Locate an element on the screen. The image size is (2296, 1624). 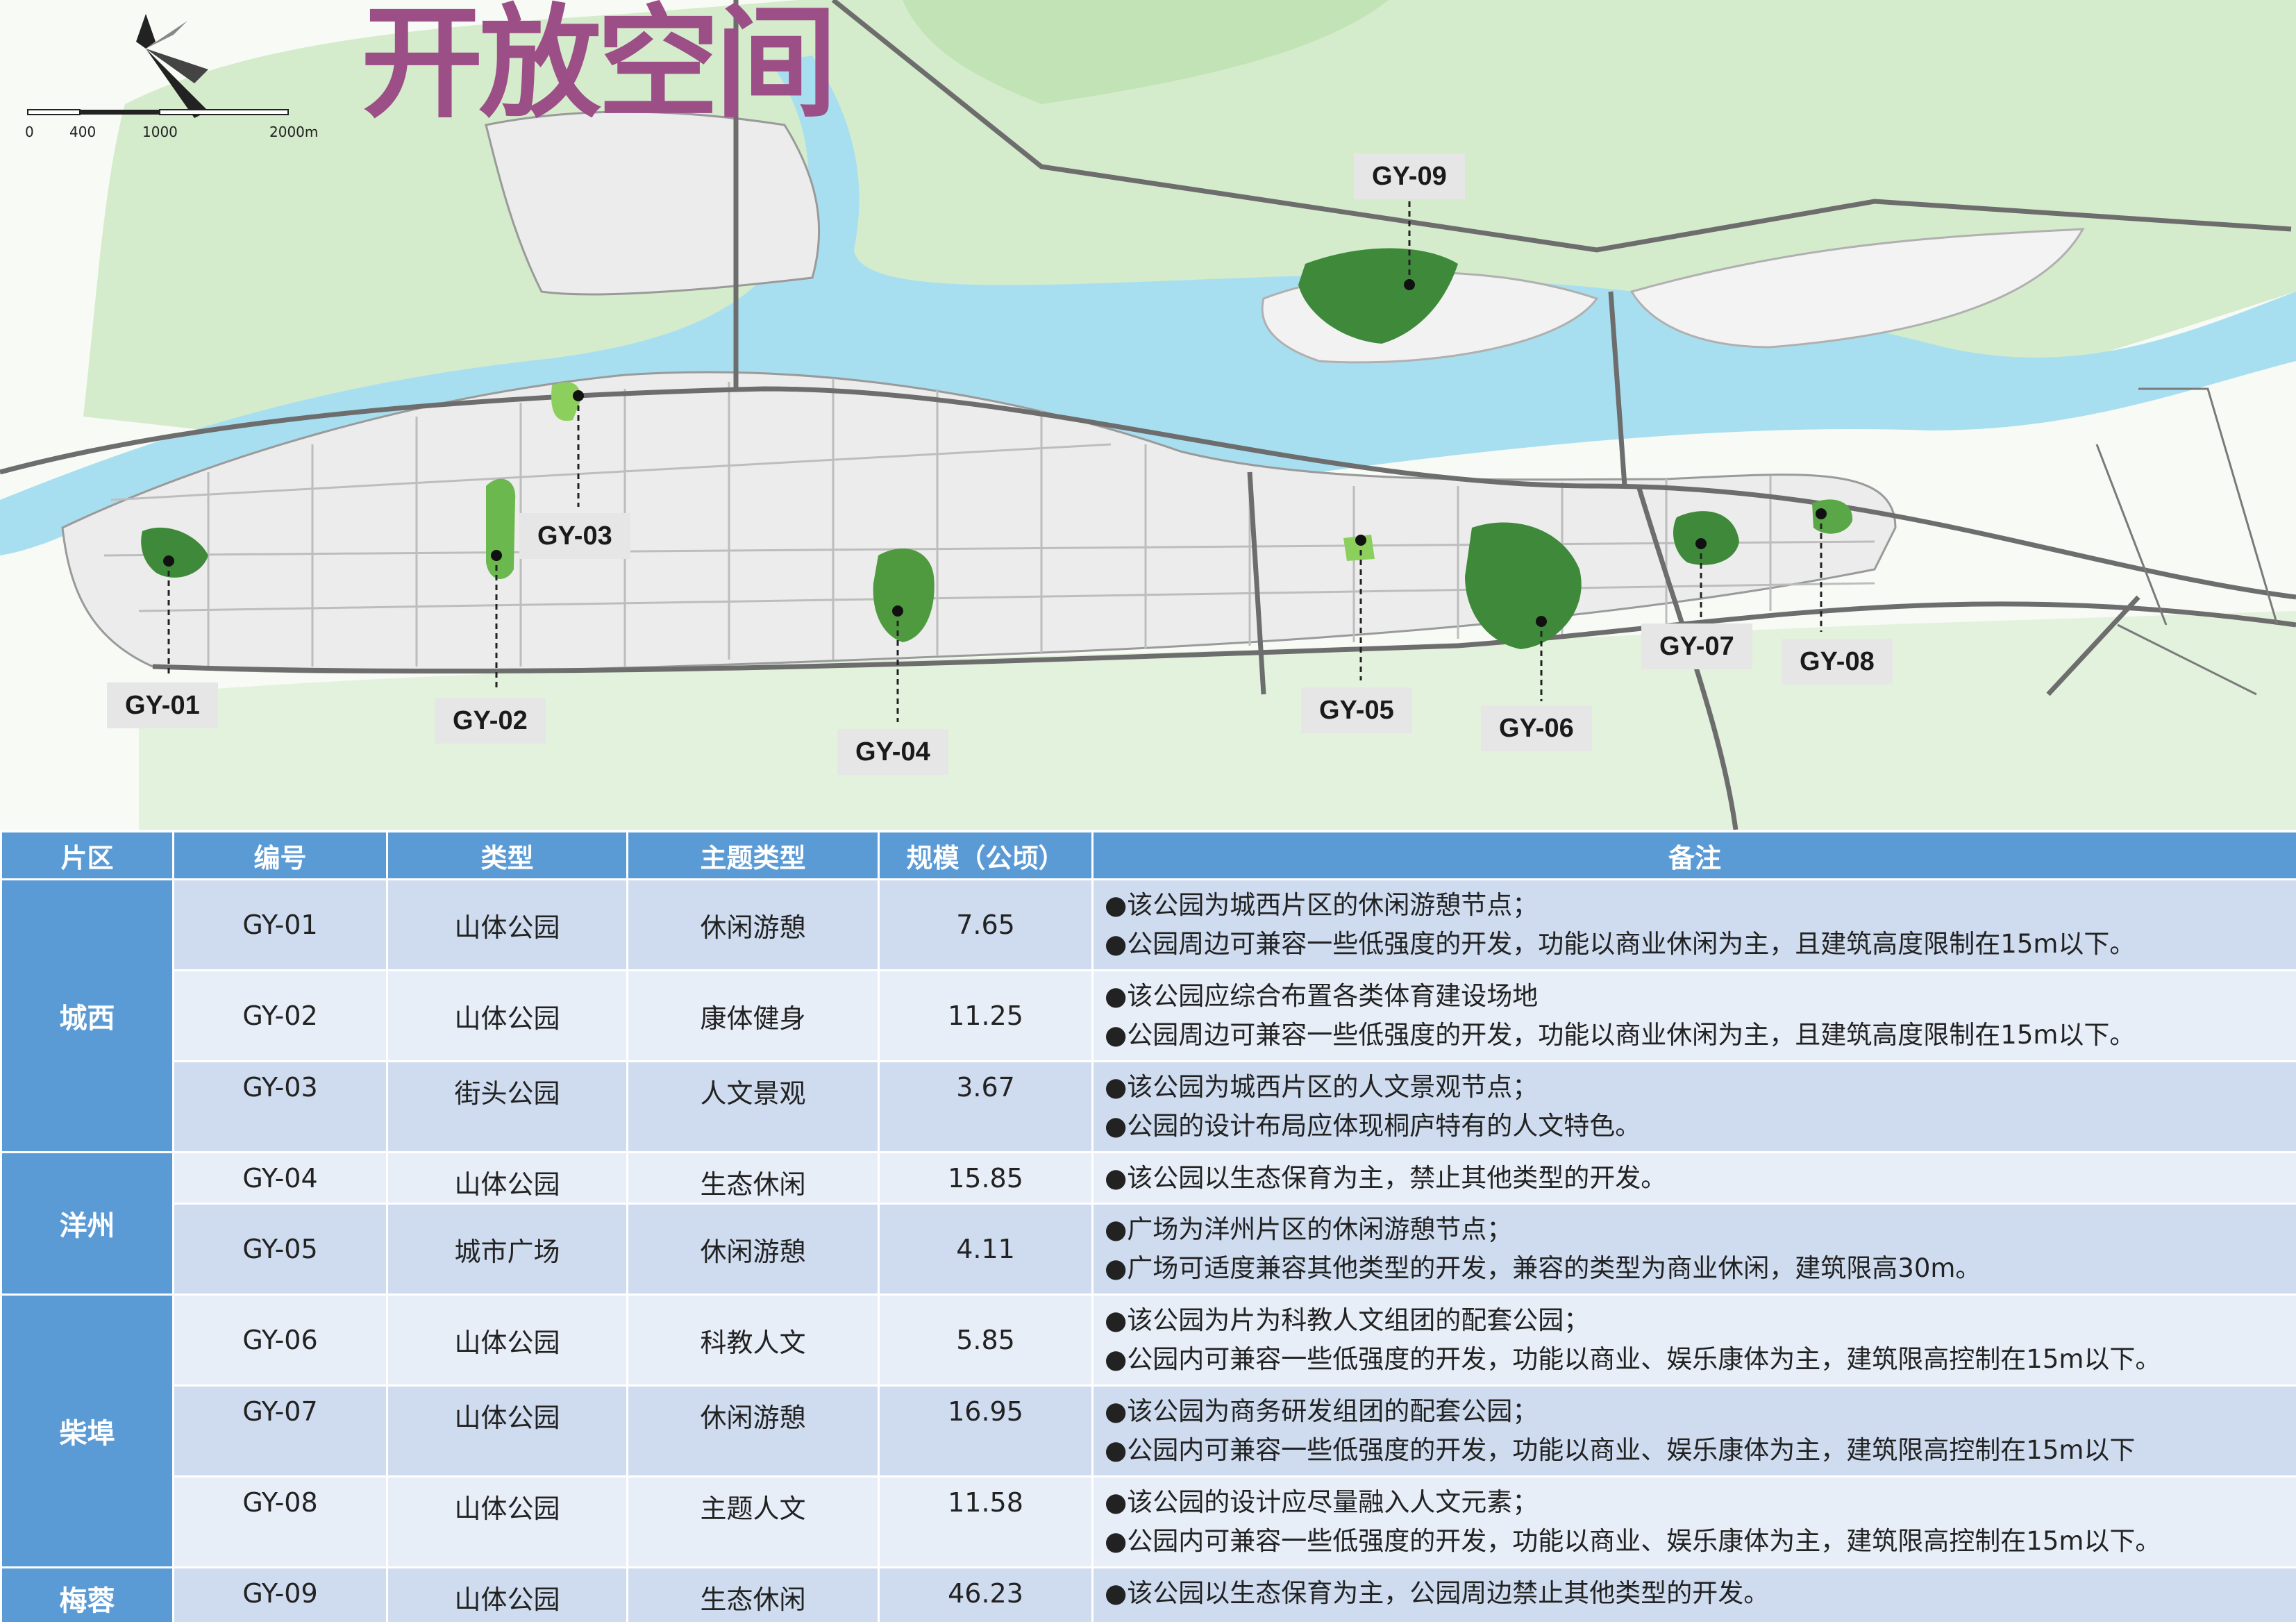
remark-line: ●该公园以生态保育为主，禁止其他类型的开发。 is located at coordinates (1386, 1178).